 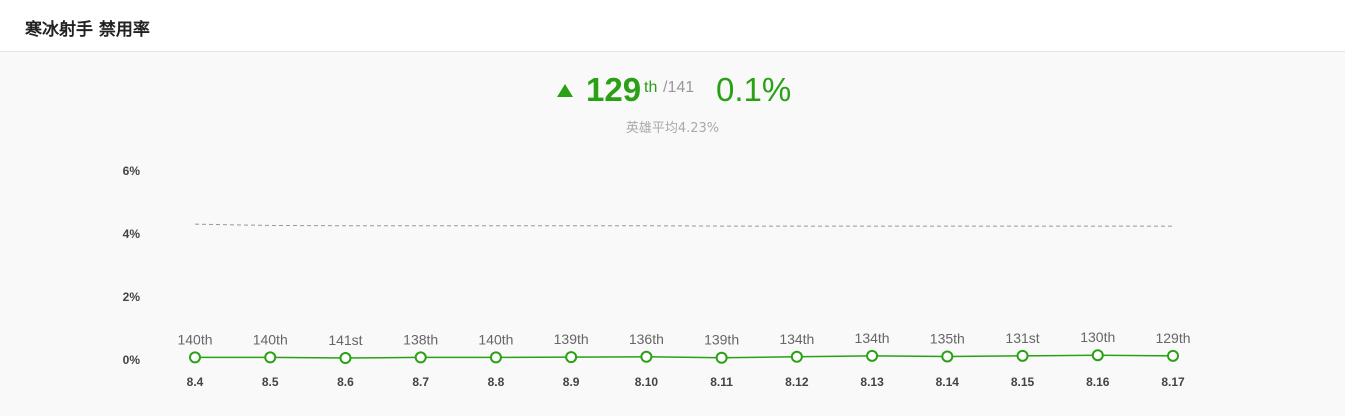 What do you see at coordinates (872, 382) in the screenshot?
I see `x-tick-label: 8.13` at bounding box center [872, 382].